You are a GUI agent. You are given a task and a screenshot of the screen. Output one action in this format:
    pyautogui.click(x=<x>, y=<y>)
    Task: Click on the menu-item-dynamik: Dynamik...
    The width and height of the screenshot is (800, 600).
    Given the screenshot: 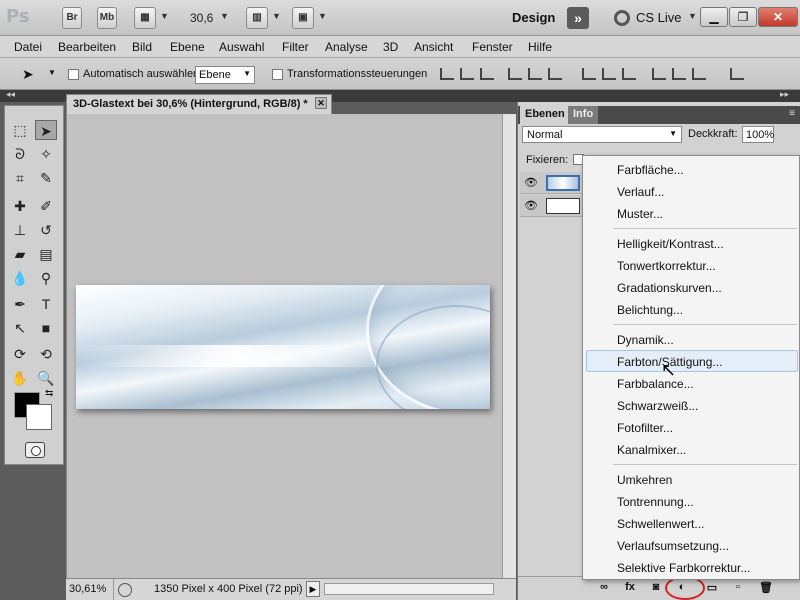 What is the action you would take?
    pyautogui.click(x=645, y=340)
    